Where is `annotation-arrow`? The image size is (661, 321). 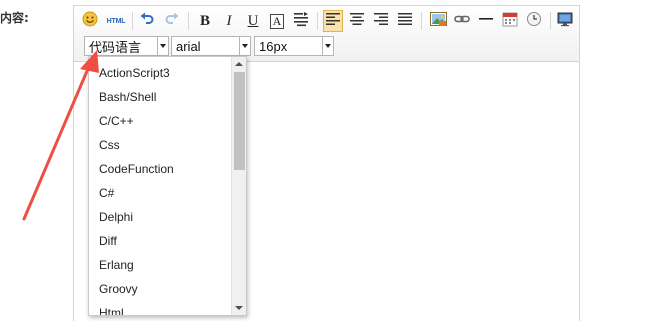
annotation-arrow is located at coordinates (60, 135).